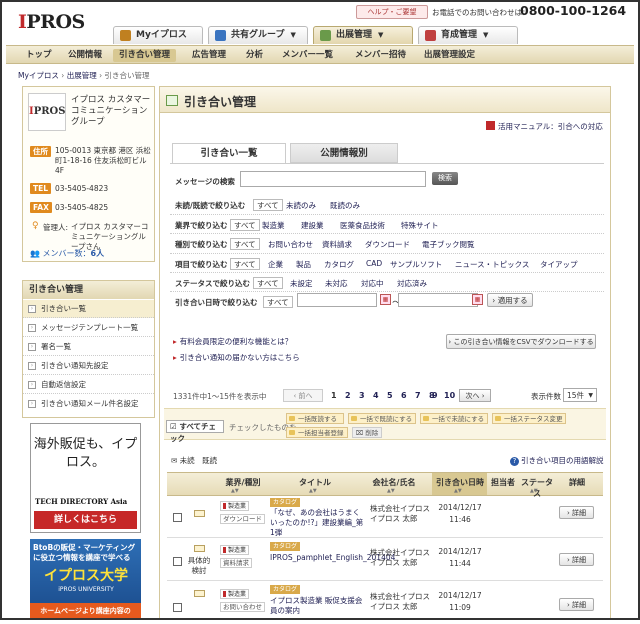 The image size is (640, 624). Describe the element at coordinates (345, 205) in the screenshot. I see `filter-read-read: 既読のみ` at that location.